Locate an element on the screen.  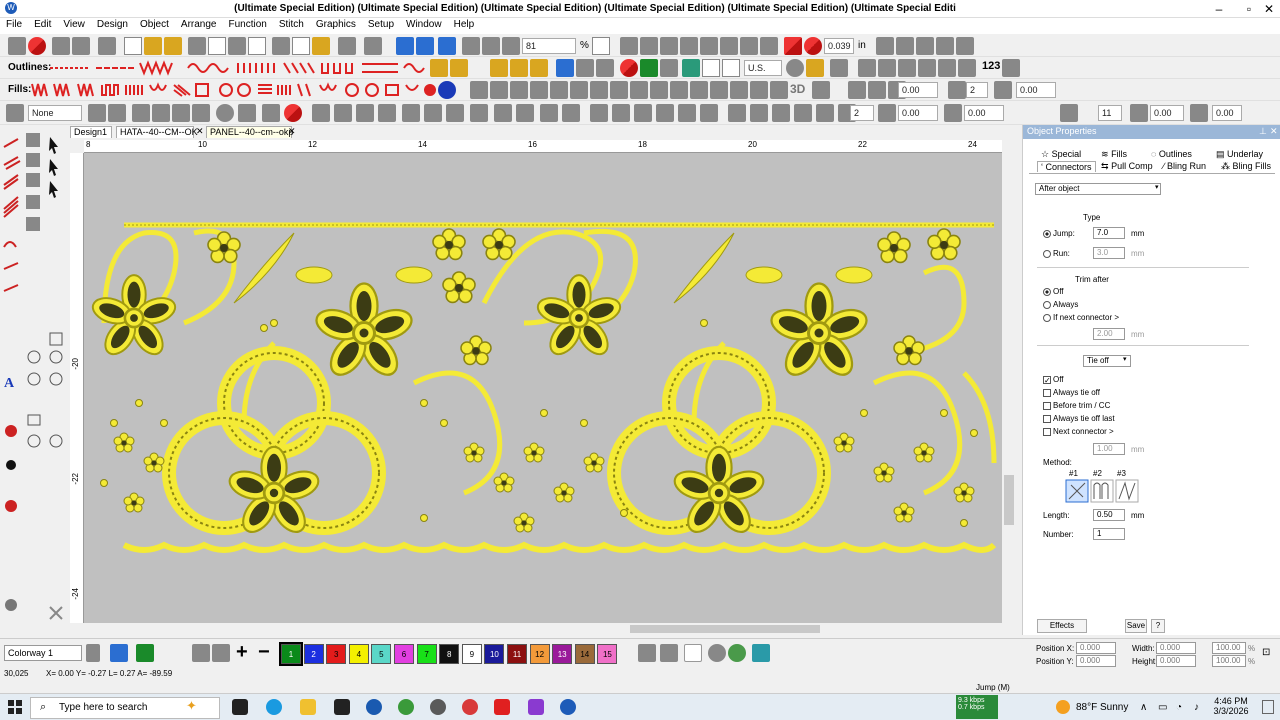
move-forward-icon is located at coordinates (967, 68).